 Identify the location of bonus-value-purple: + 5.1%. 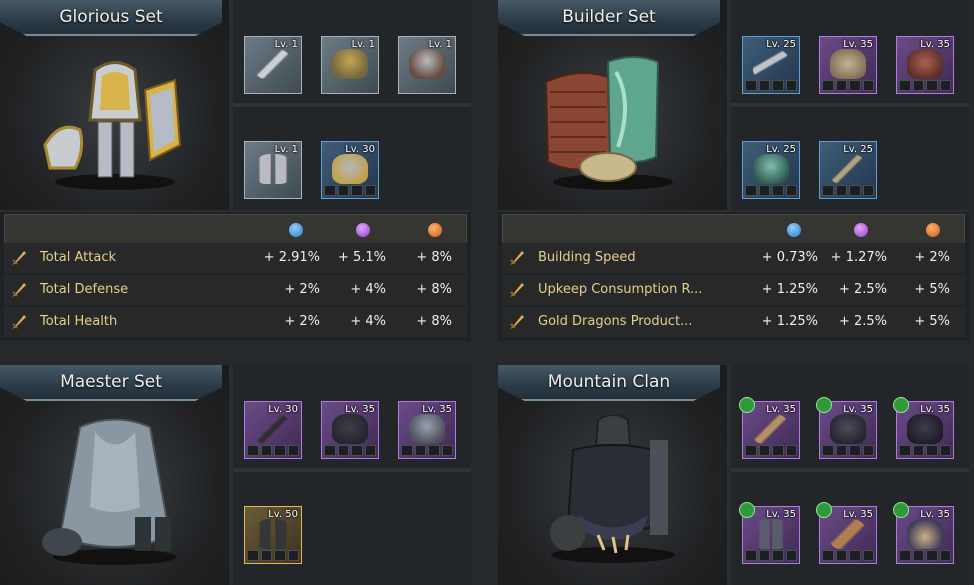
(361, 257).